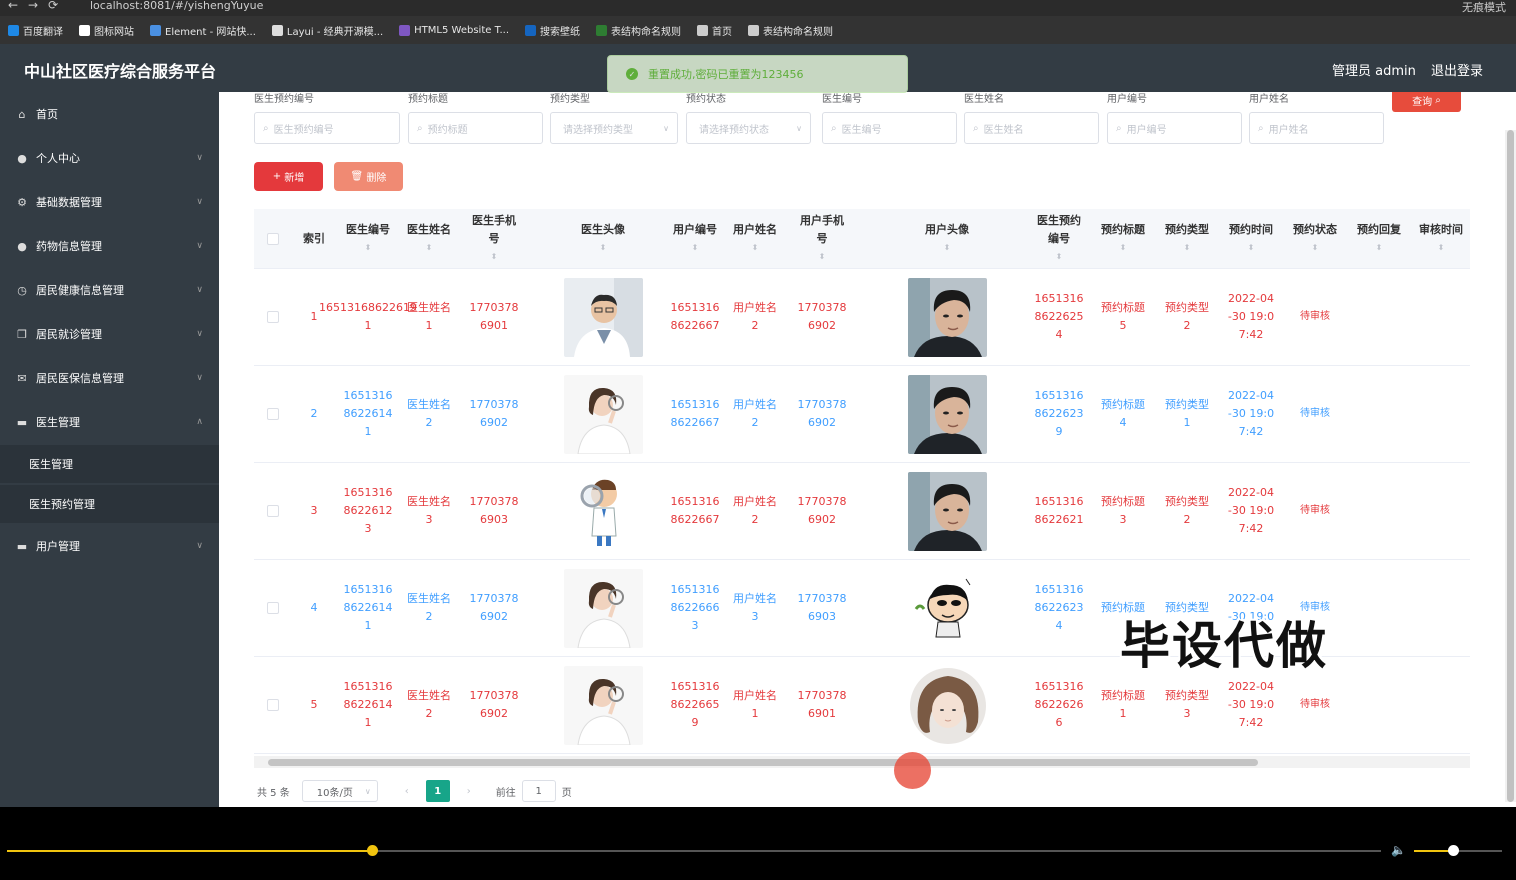  What do you see at coordinates (176, 6) in the screenshot?
I see `address-bar: localhost:8081/#/yishengYuyue` at bounding box center [176, 6].